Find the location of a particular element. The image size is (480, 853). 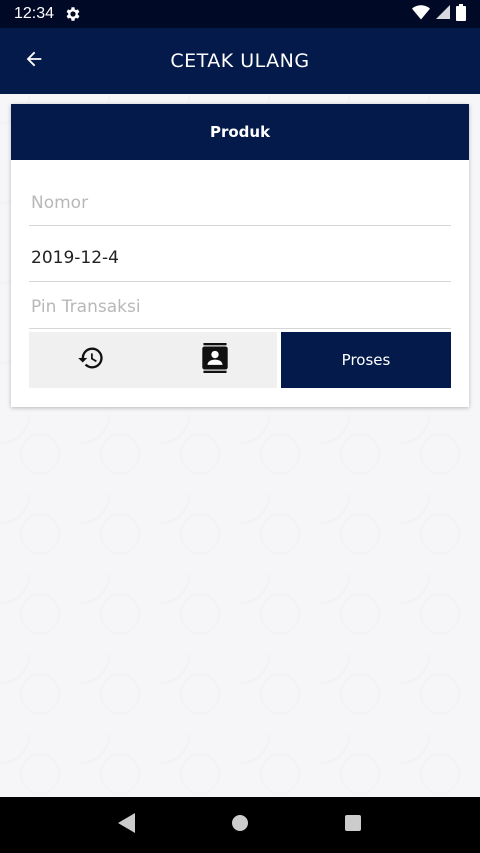

date-input is located at coordinates (240, 257).